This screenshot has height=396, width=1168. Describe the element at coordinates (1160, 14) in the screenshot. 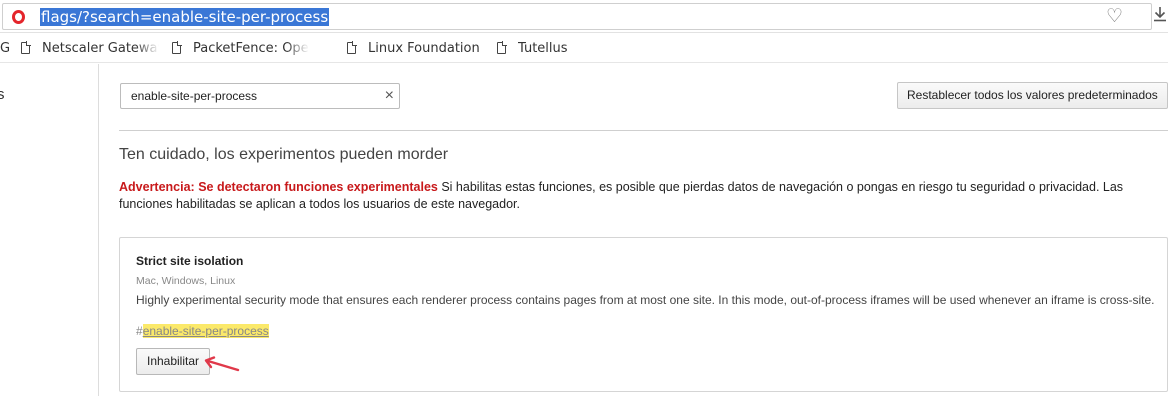

I see `download-icon` at that location.